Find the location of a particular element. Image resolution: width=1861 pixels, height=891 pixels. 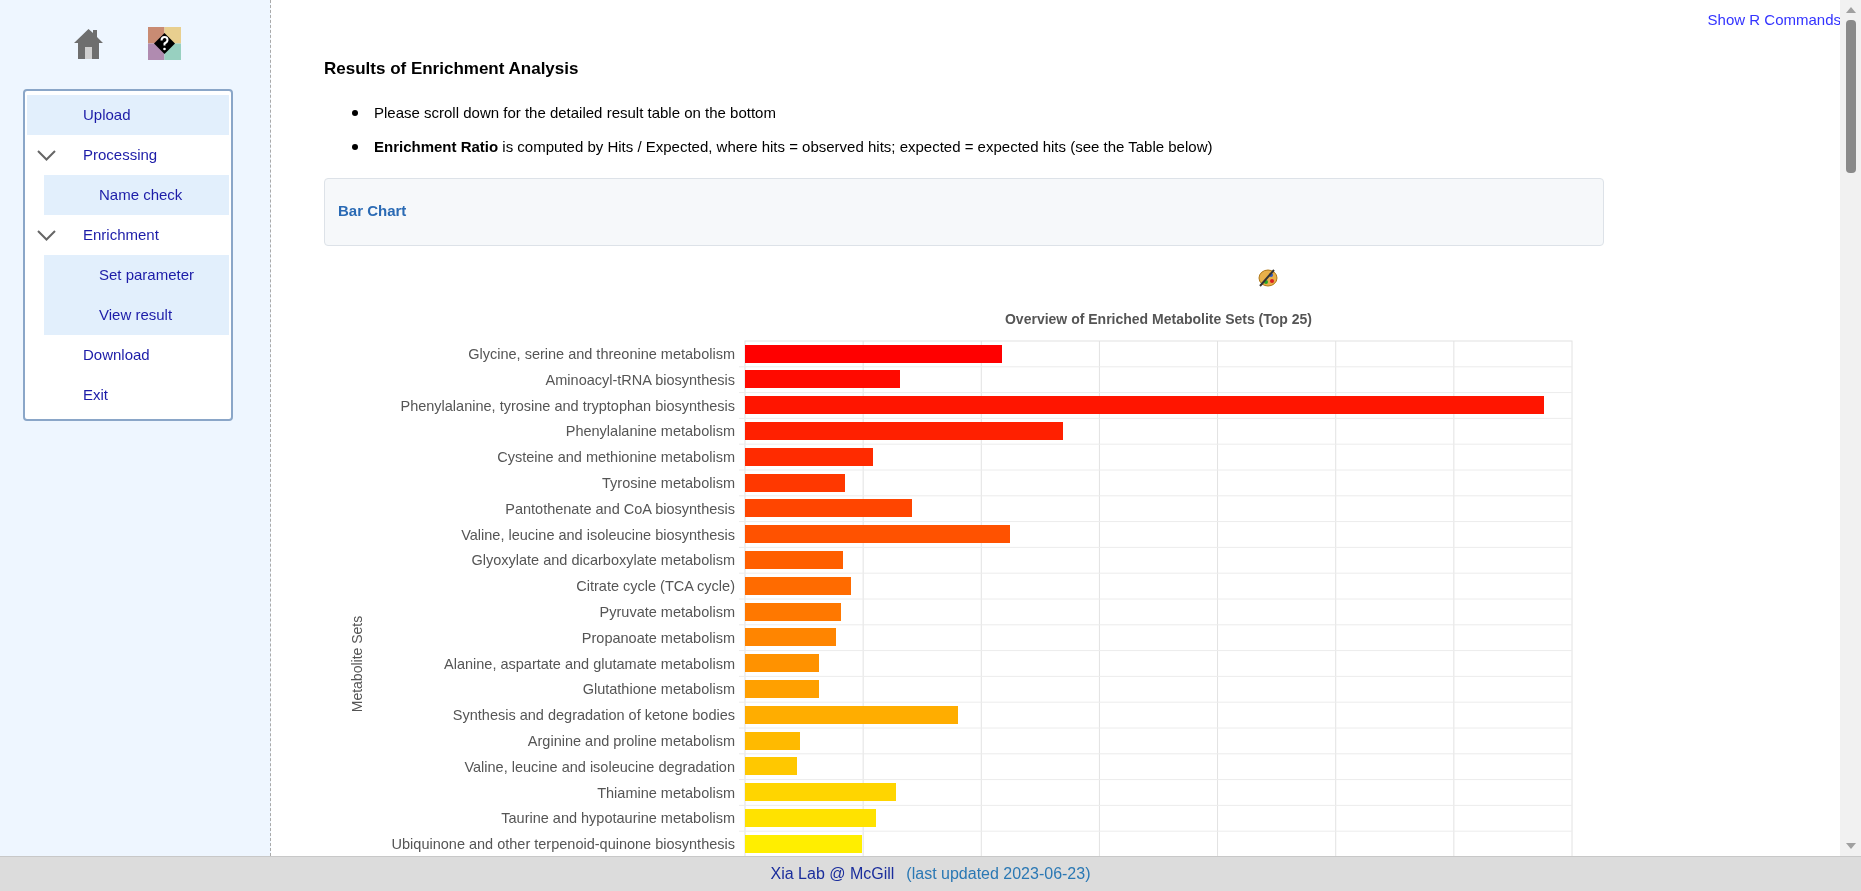

help-icon is located at coordinates (164, 43).